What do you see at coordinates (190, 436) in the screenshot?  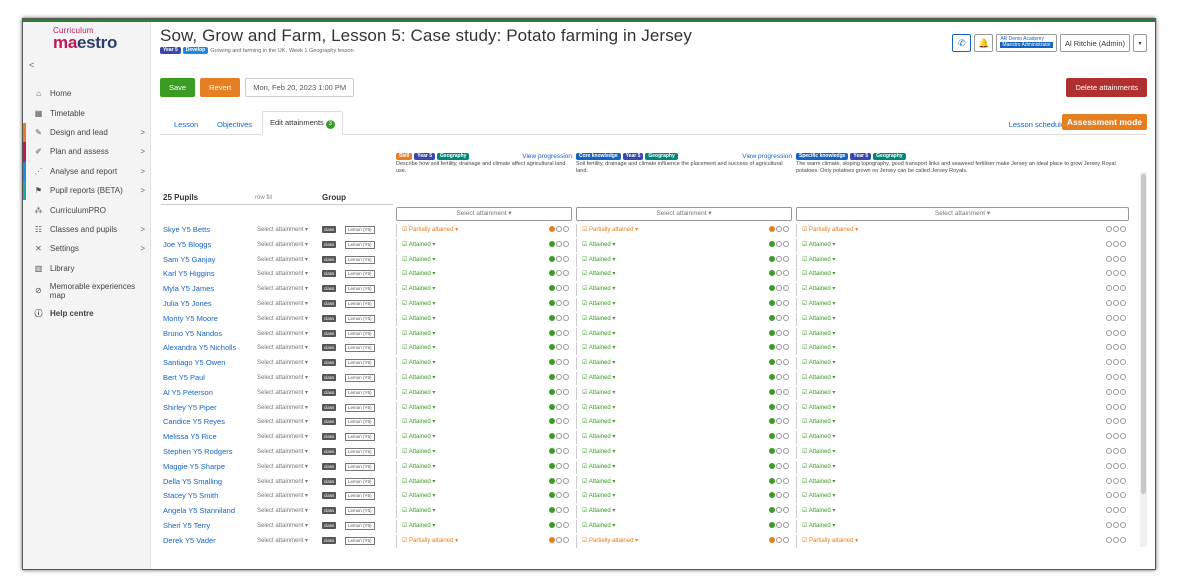 I see `pupil-name-link: Melissa Y5 Rice` at bounding box center [190, 436].